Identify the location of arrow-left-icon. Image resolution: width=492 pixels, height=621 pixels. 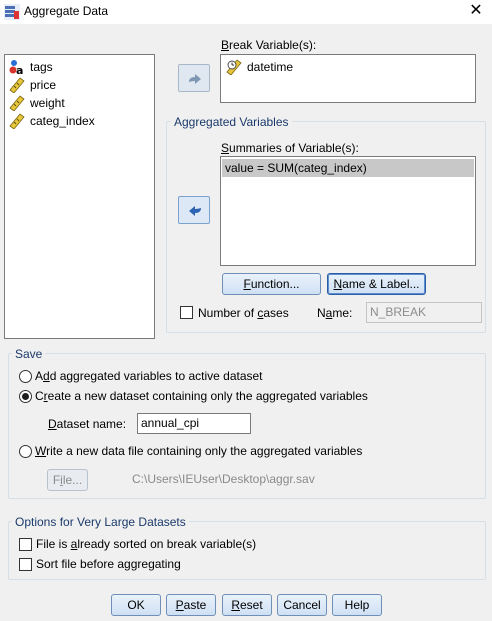
(195, 211).